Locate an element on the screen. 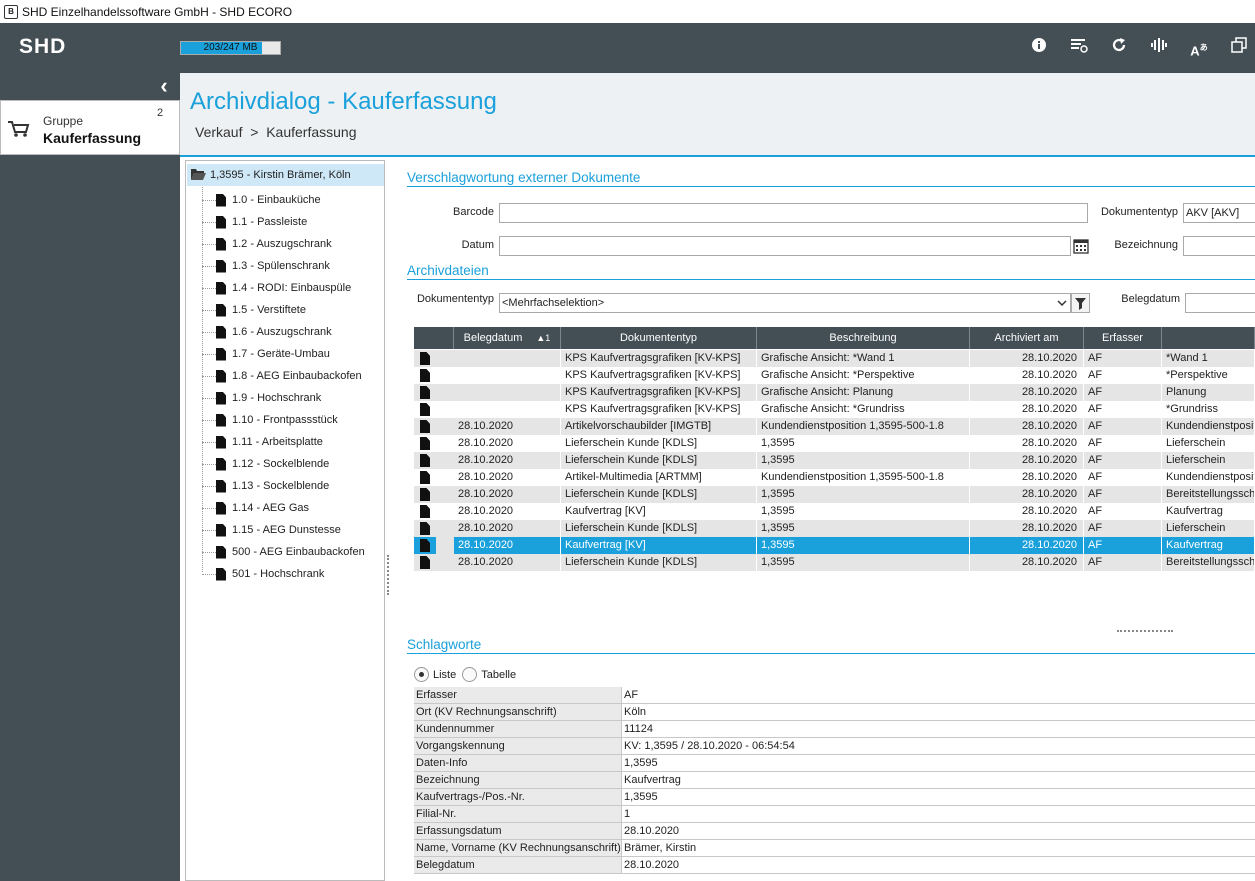 The width and height of the screenshot is (1255, 881). keyword-row: Belegdatum 28.10.2020 is located at coordinates (834, 865).